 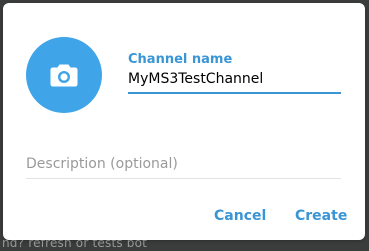 What do you see at coordinates (183, 164) in the screenshot?
I see `description-input` at bounding box center [183, 164].